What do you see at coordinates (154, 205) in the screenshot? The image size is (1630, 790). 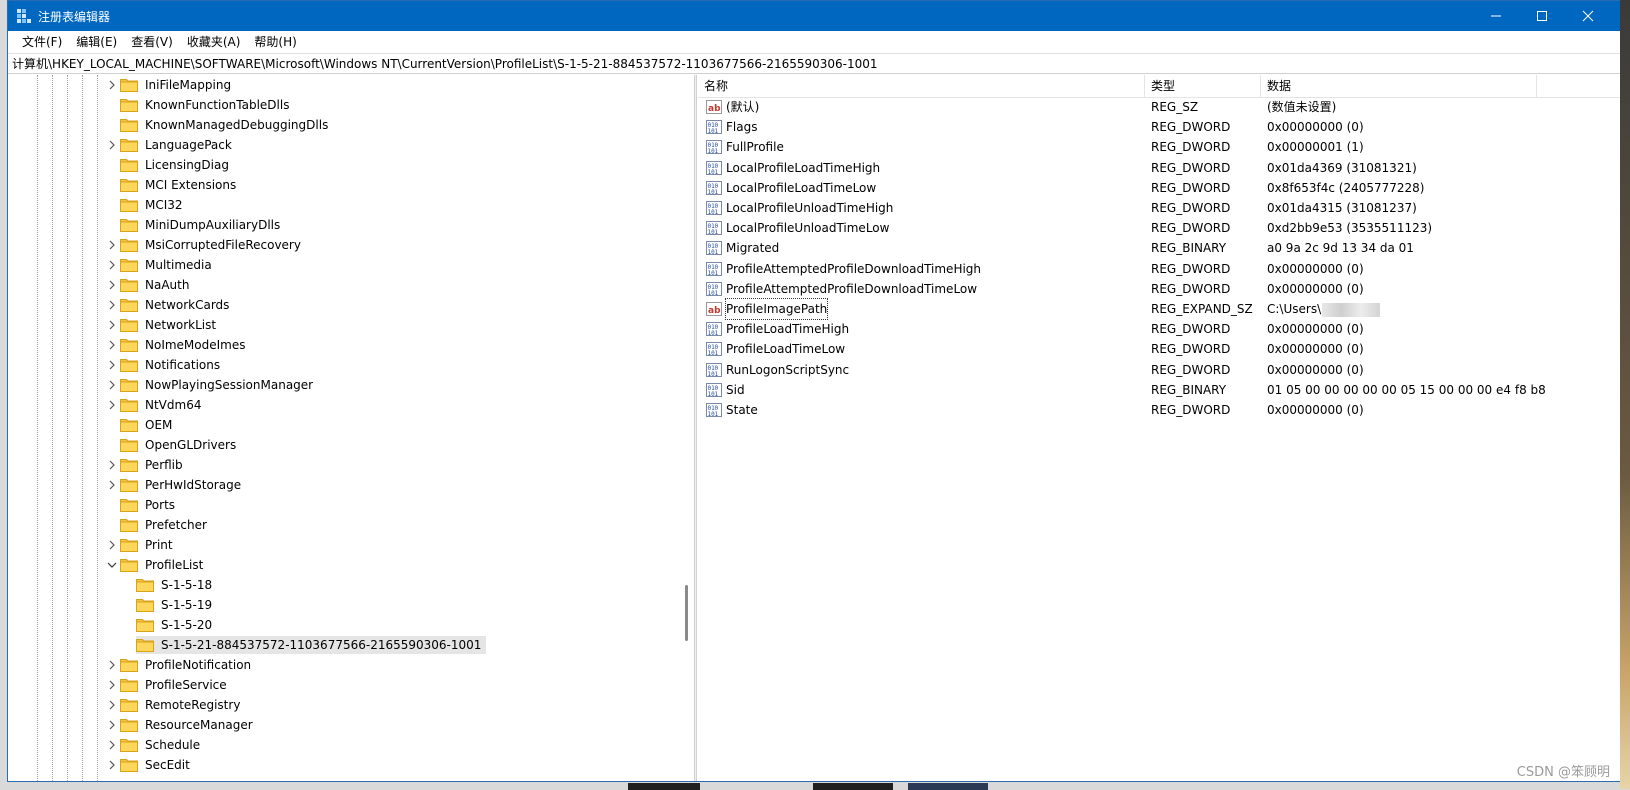 I see `tree-item-content: MCI32` at bounding box center [154, 205].